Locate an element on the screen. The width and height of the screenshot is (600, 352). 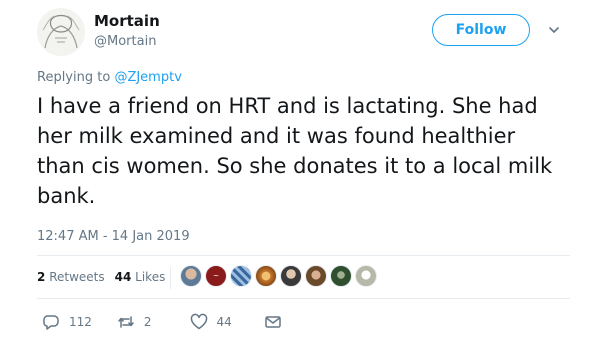
reply-button: 112 is located at coordinates (67, 322).